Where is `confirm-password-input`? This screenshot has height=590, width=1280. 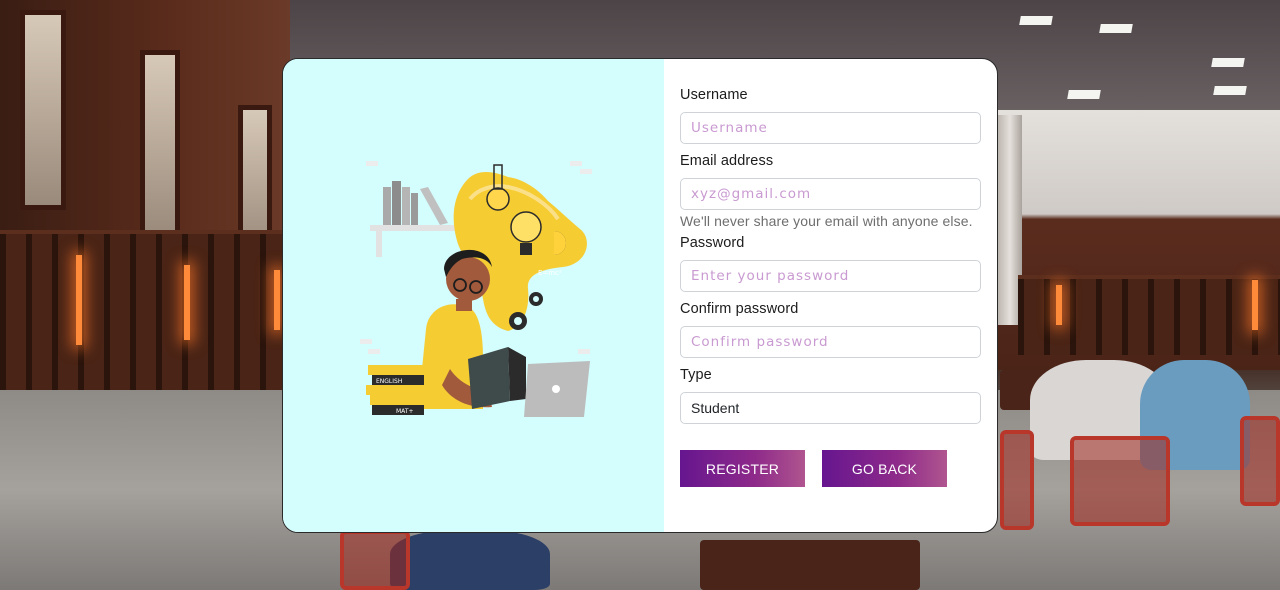
confirm-password-input is located at coordinates (830, 342).